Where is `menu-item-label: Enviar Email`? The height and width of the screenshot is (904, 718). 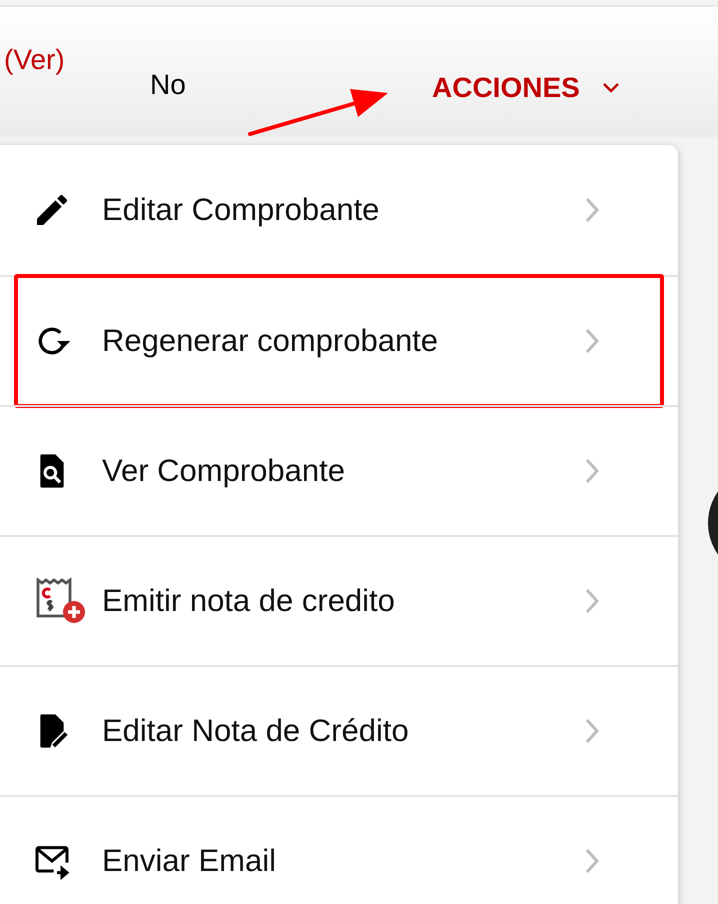 menu-item-label: Enviar Email is located at coordinates (189, 861).